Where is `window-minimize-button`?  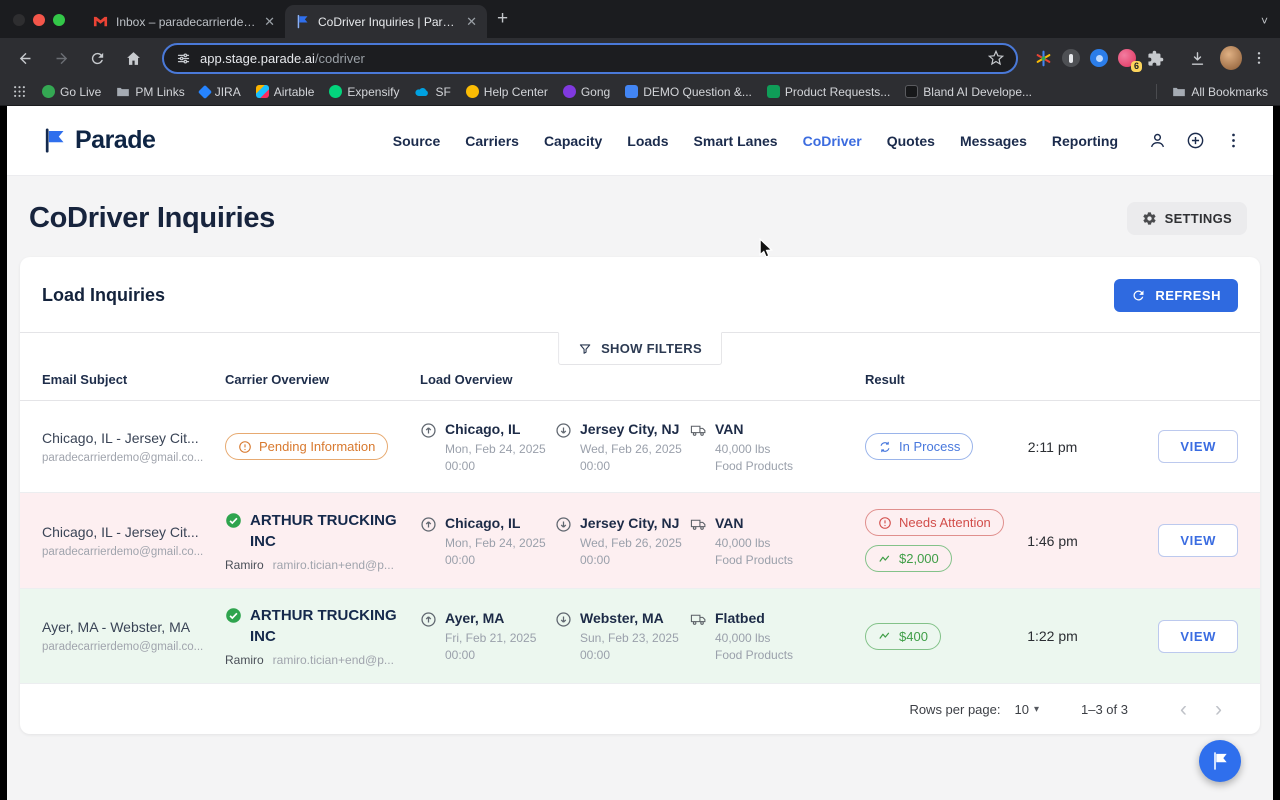 window-minimize-button is located at coordinates (39, 20).